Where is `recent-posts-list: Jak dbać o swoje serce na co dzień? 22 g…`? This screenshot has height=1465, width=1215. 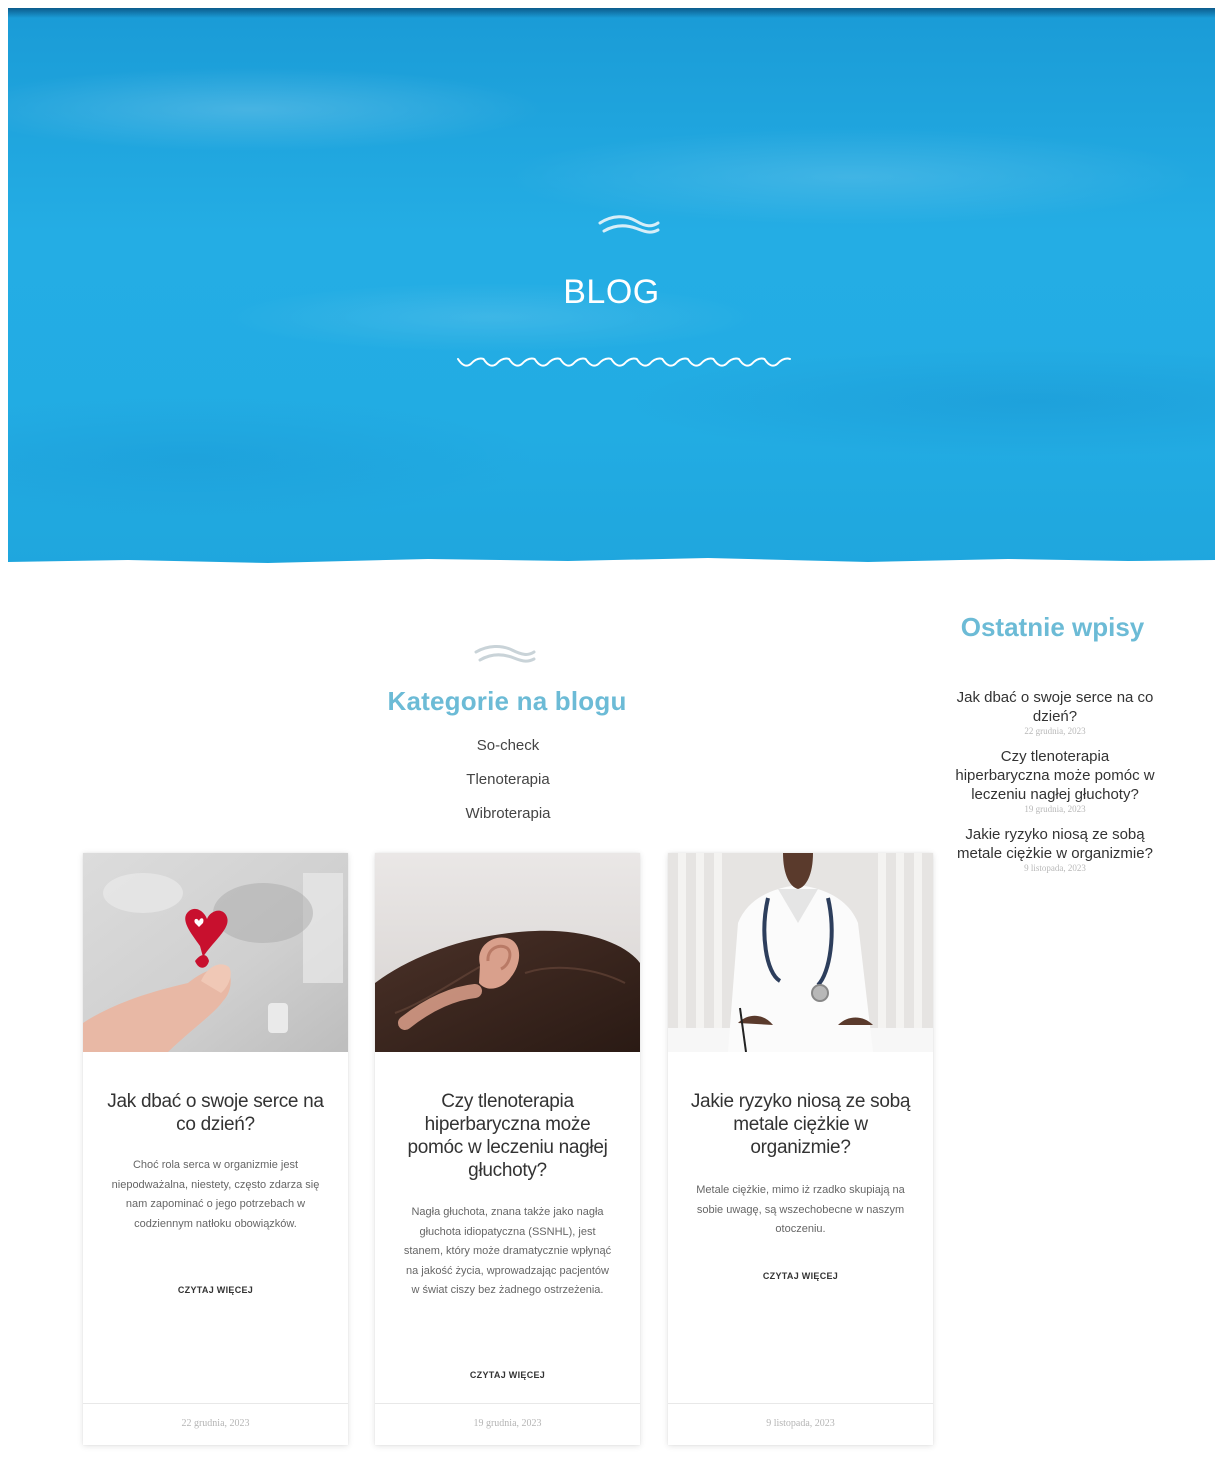 recent-posts-list: Jak dbać o swoje serce na co dzień? 22 g… is located at coordinates (1055, 786).